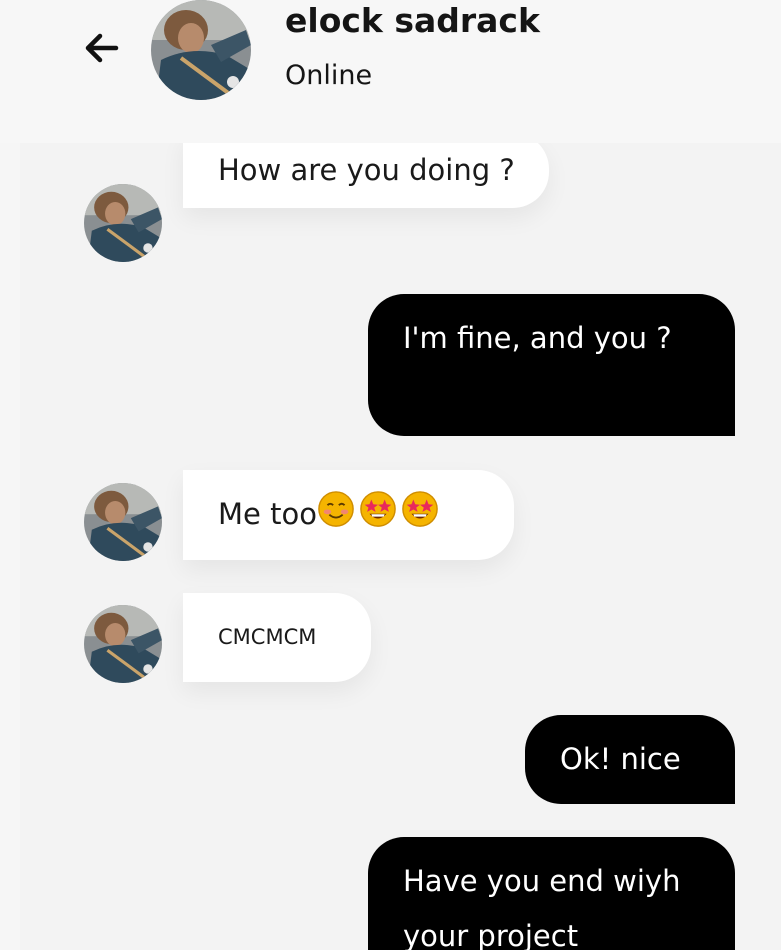 The image size is (781, 950). I want to click on contact-status: Online, so click(329, 75).